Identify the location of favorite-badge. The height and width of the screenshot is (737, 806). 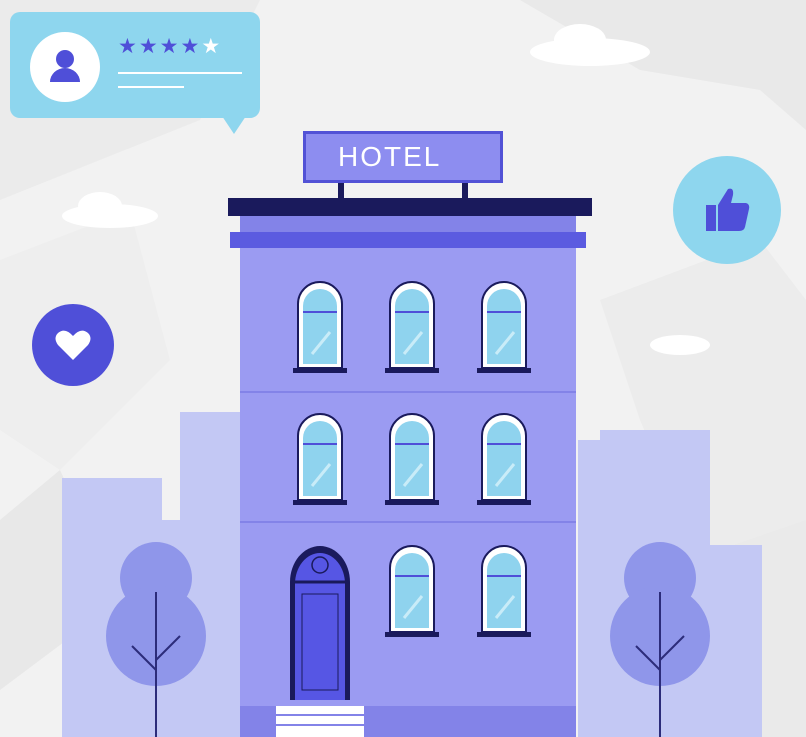
(73, 345).